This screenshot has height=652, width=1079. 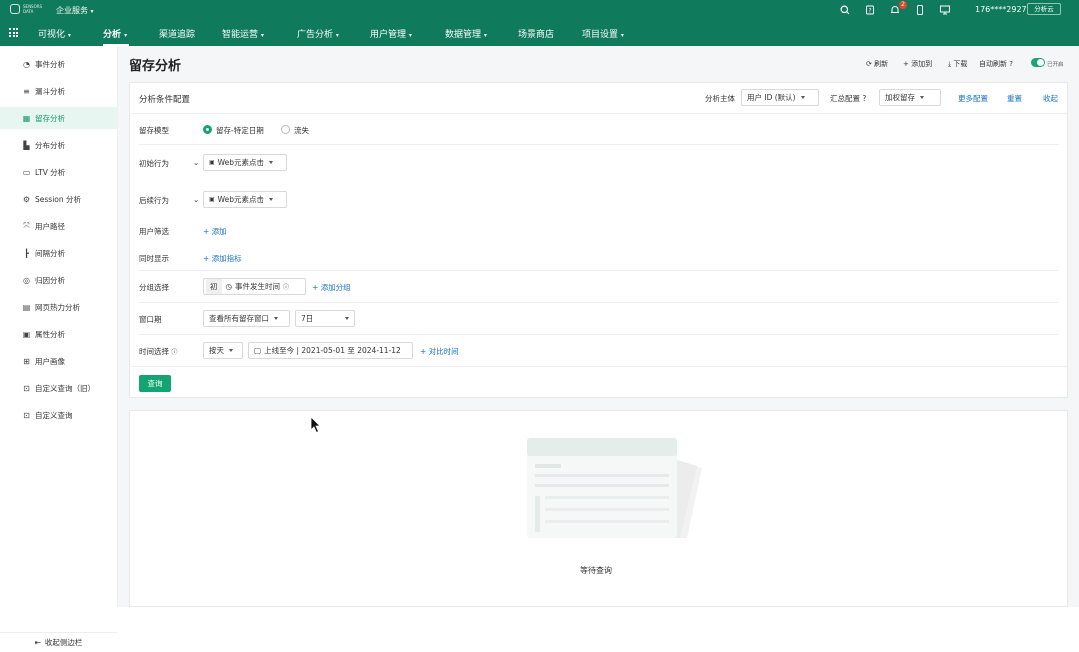 I want to click on nav-item-analysis: 分析 ▾, so click(x=115, y=33).